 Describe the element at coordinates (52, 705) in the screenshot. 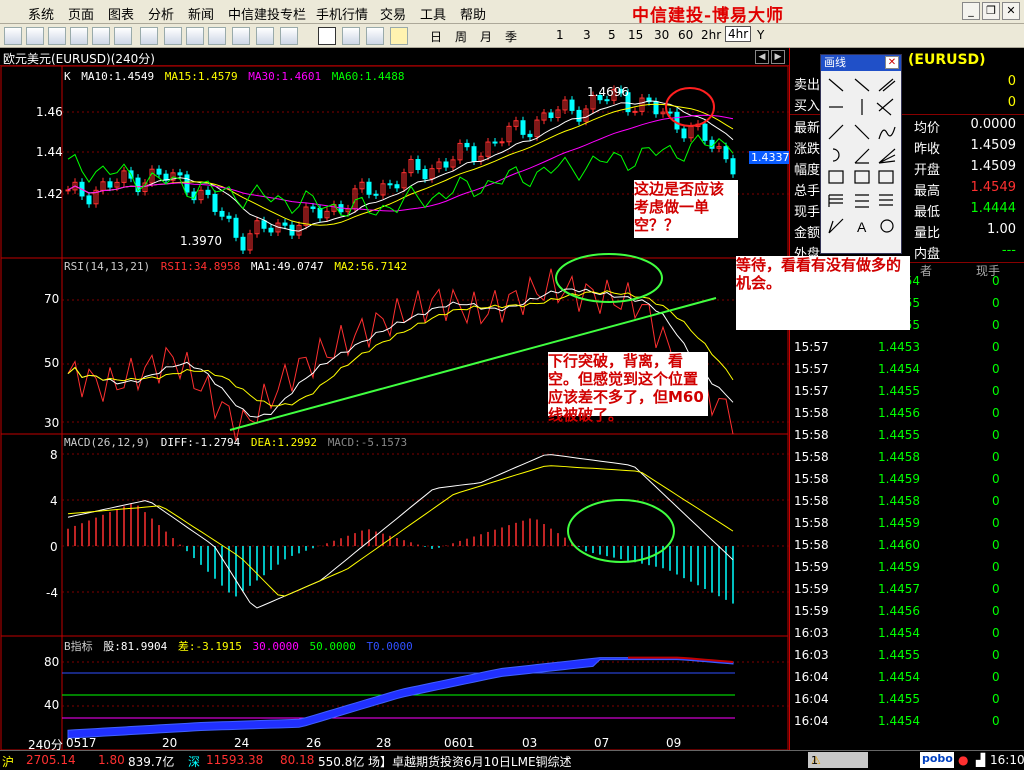

I see `b-tick-40: 40` at that location.